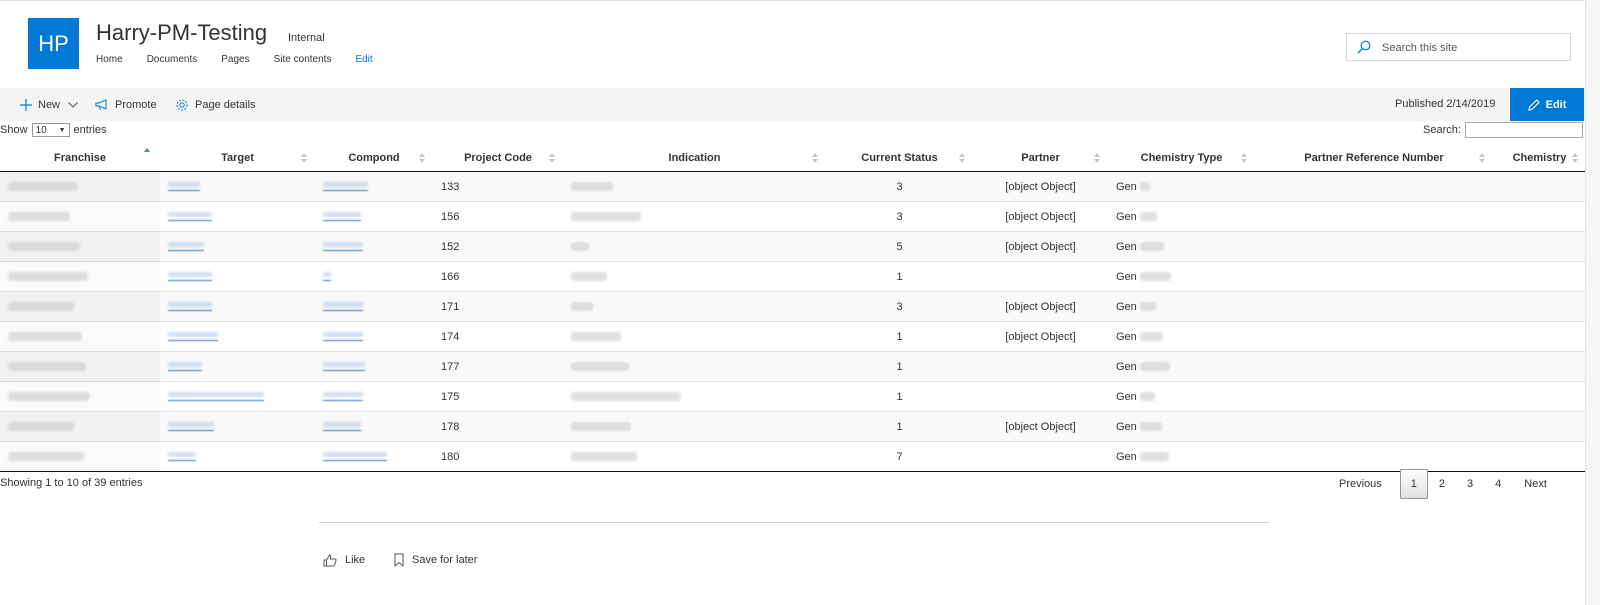 The height and width of the screenshot is (605, 1600). What do you see at coordinates (215, 104) in the screenshot?
I see `page-details-button: Page details` at bounding box center [215, 104].